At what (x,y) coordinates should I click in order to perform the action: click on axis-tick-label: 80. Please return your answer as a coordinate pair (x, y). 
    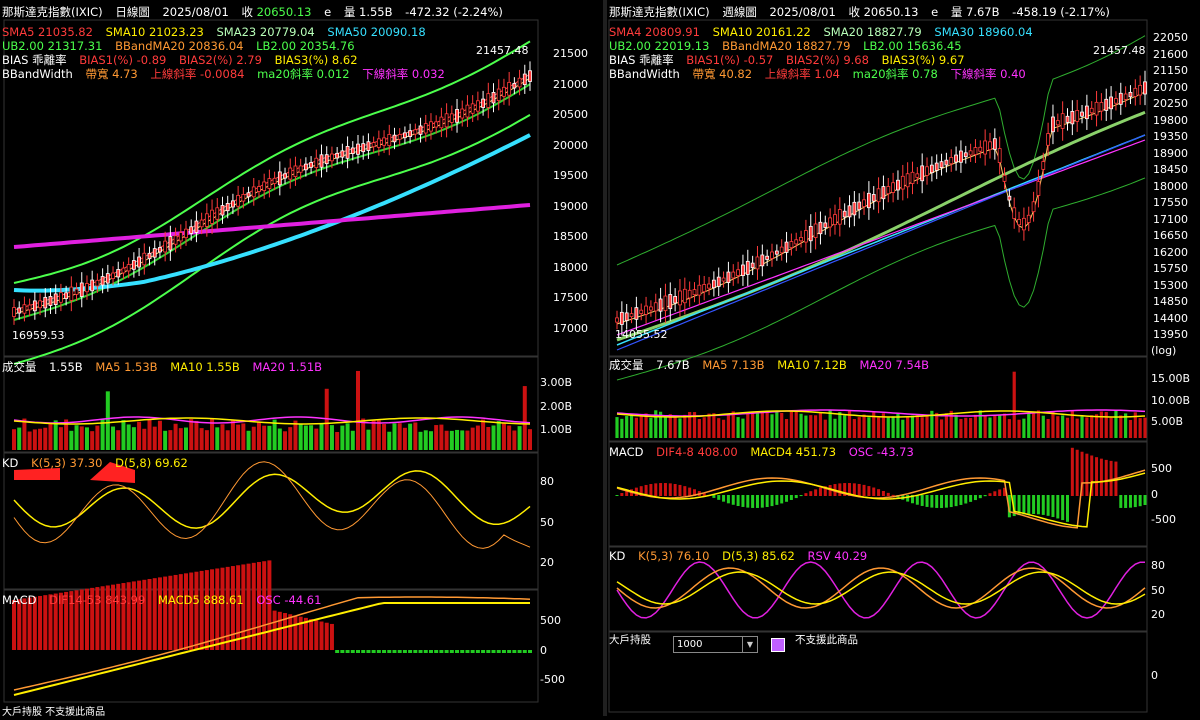
    Looking at the image, I should click on (547, 481).